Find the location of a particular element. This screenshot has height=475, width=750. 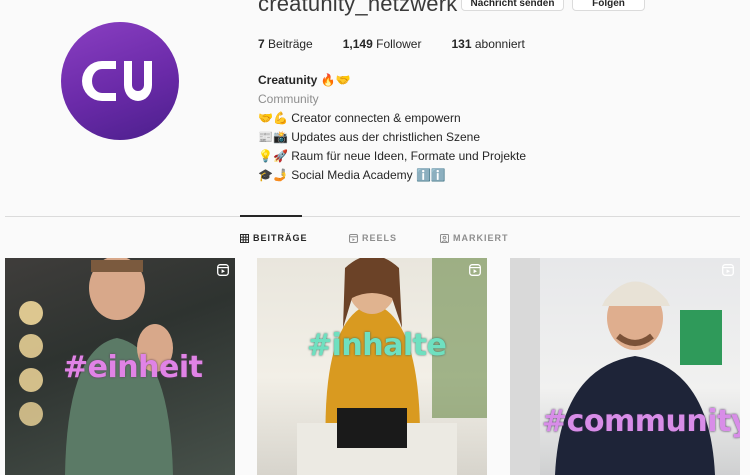

following-stat: 131 abonniert is located at coordinates (487, 44).